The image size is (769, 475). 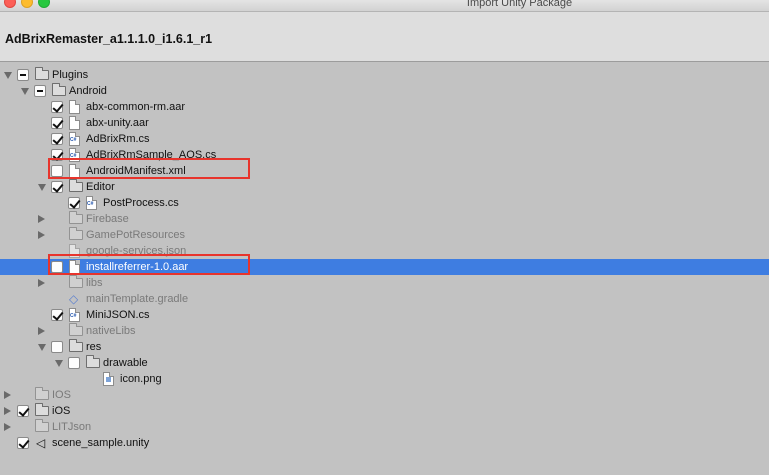 I want to click on tree-item-label: GamePotResources, so click(x=136, y=235).